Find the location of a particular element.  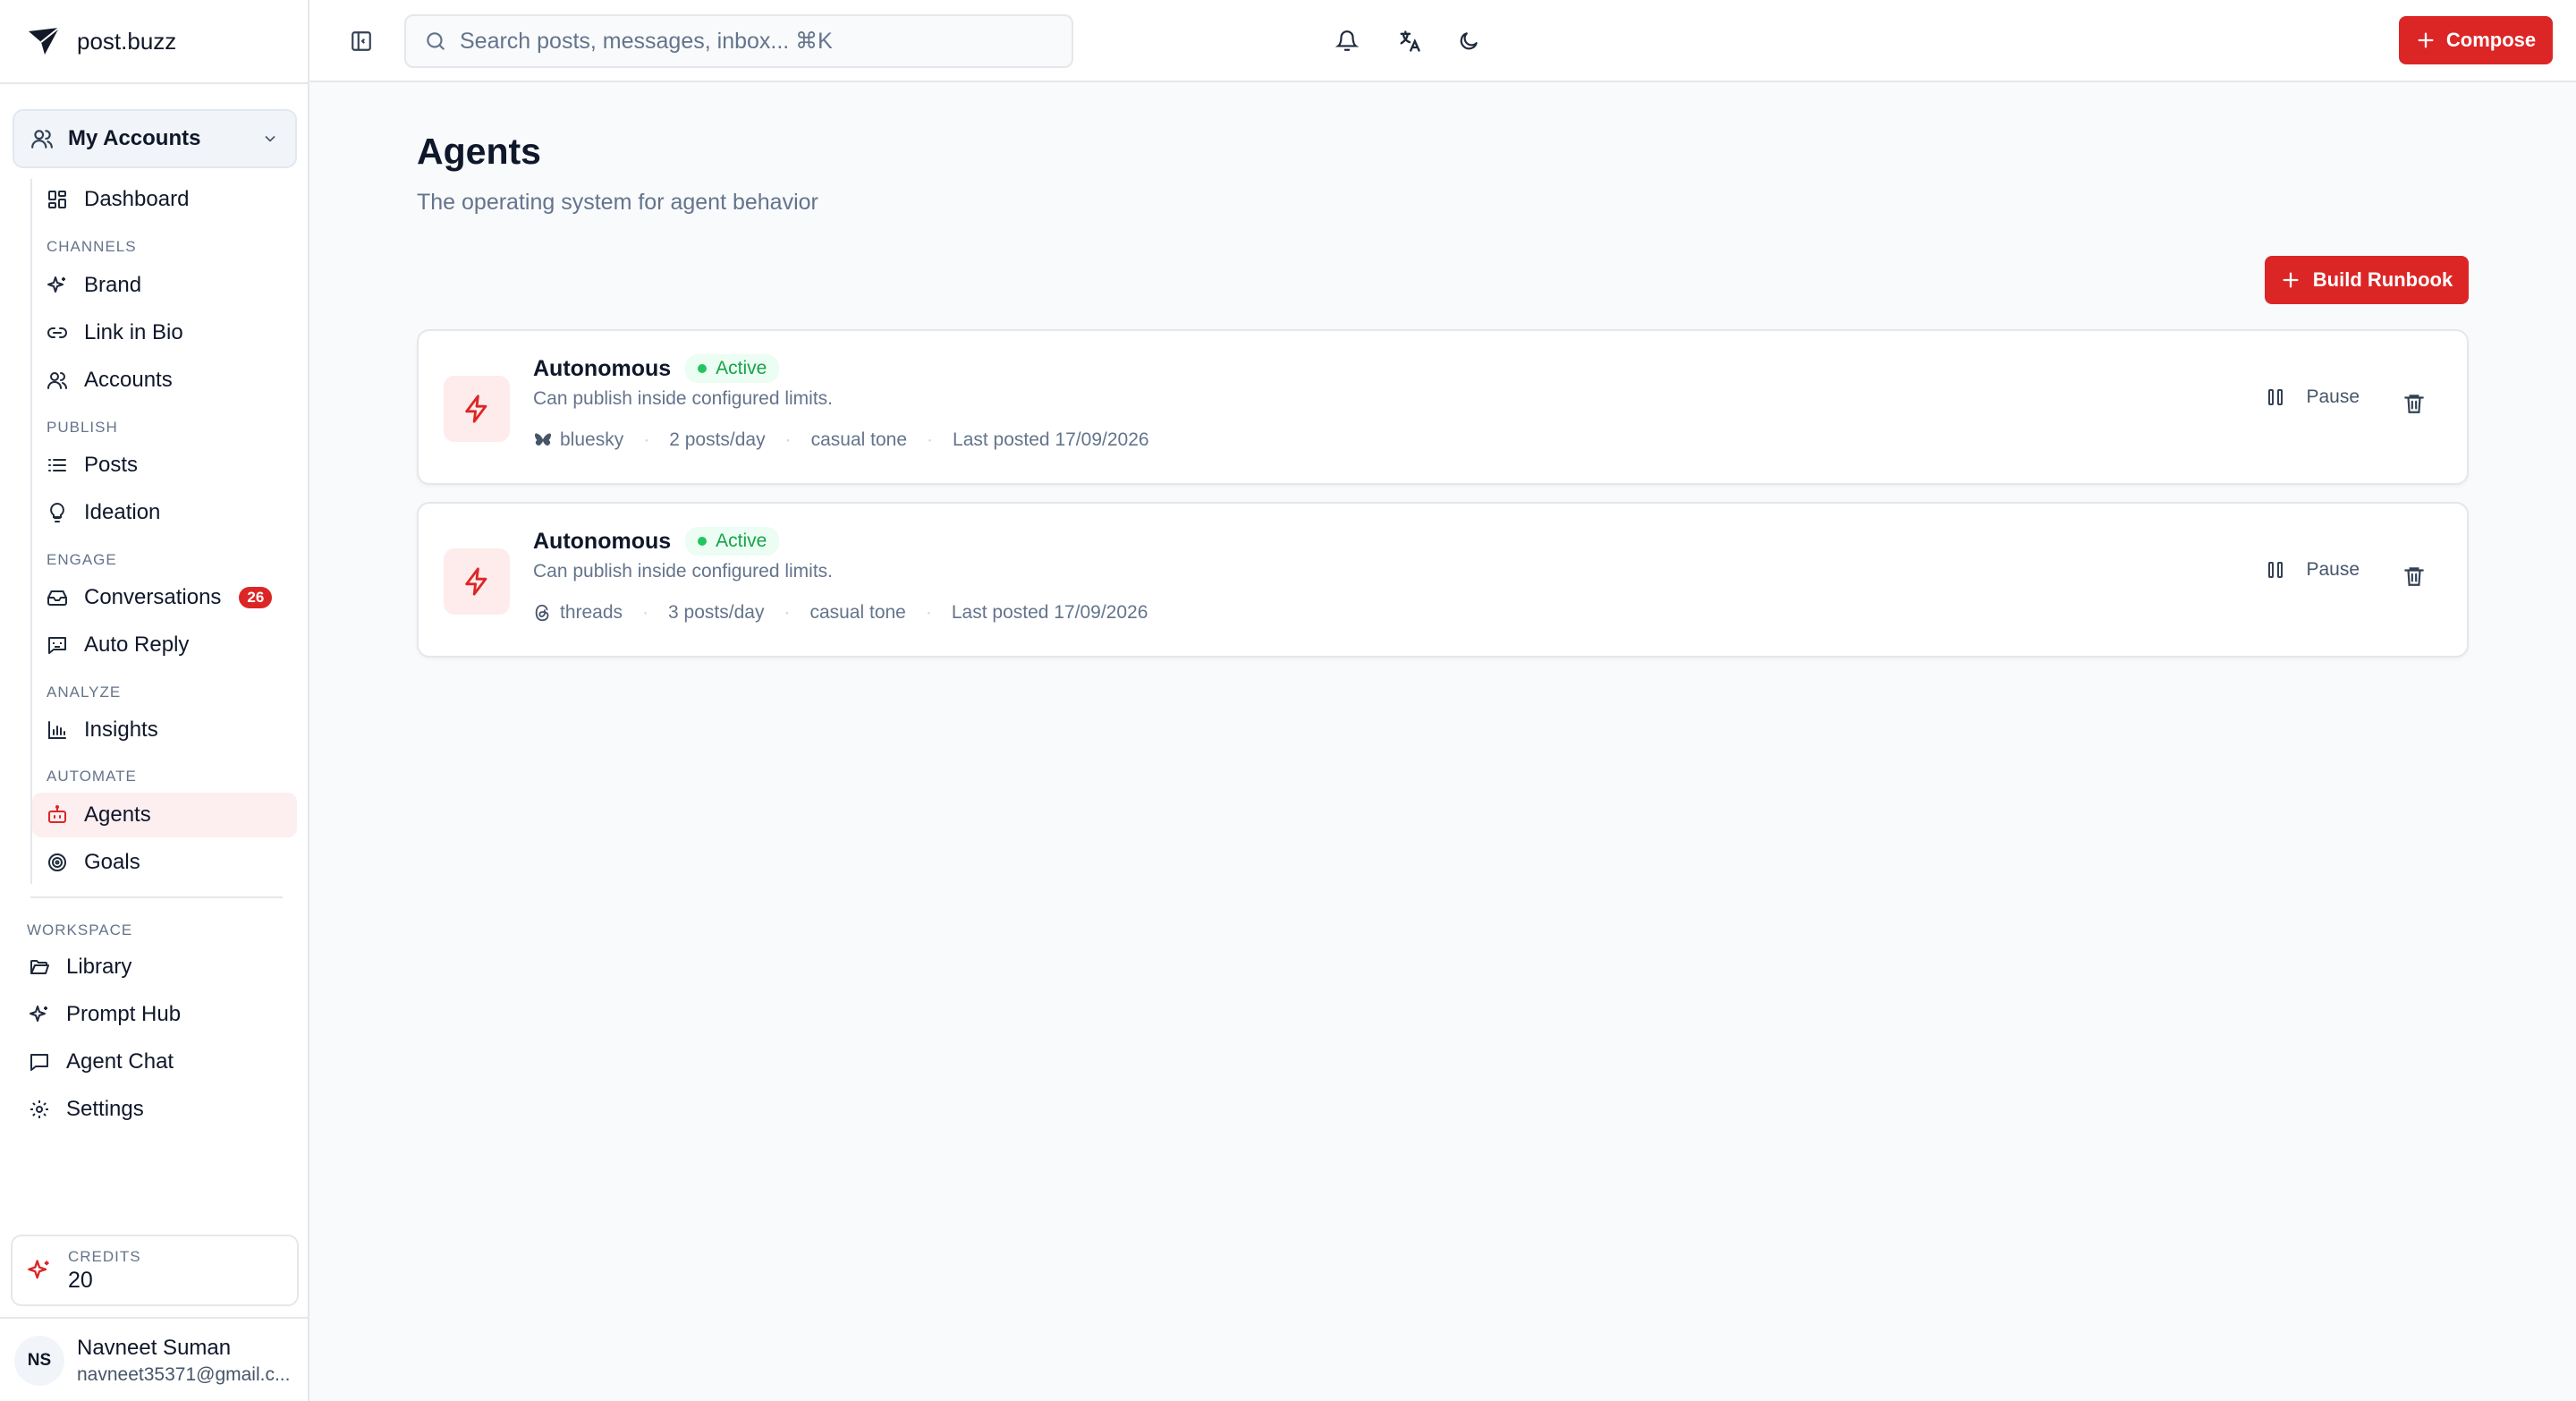

compose-button: Compose is located at coordinates (2476, 40).